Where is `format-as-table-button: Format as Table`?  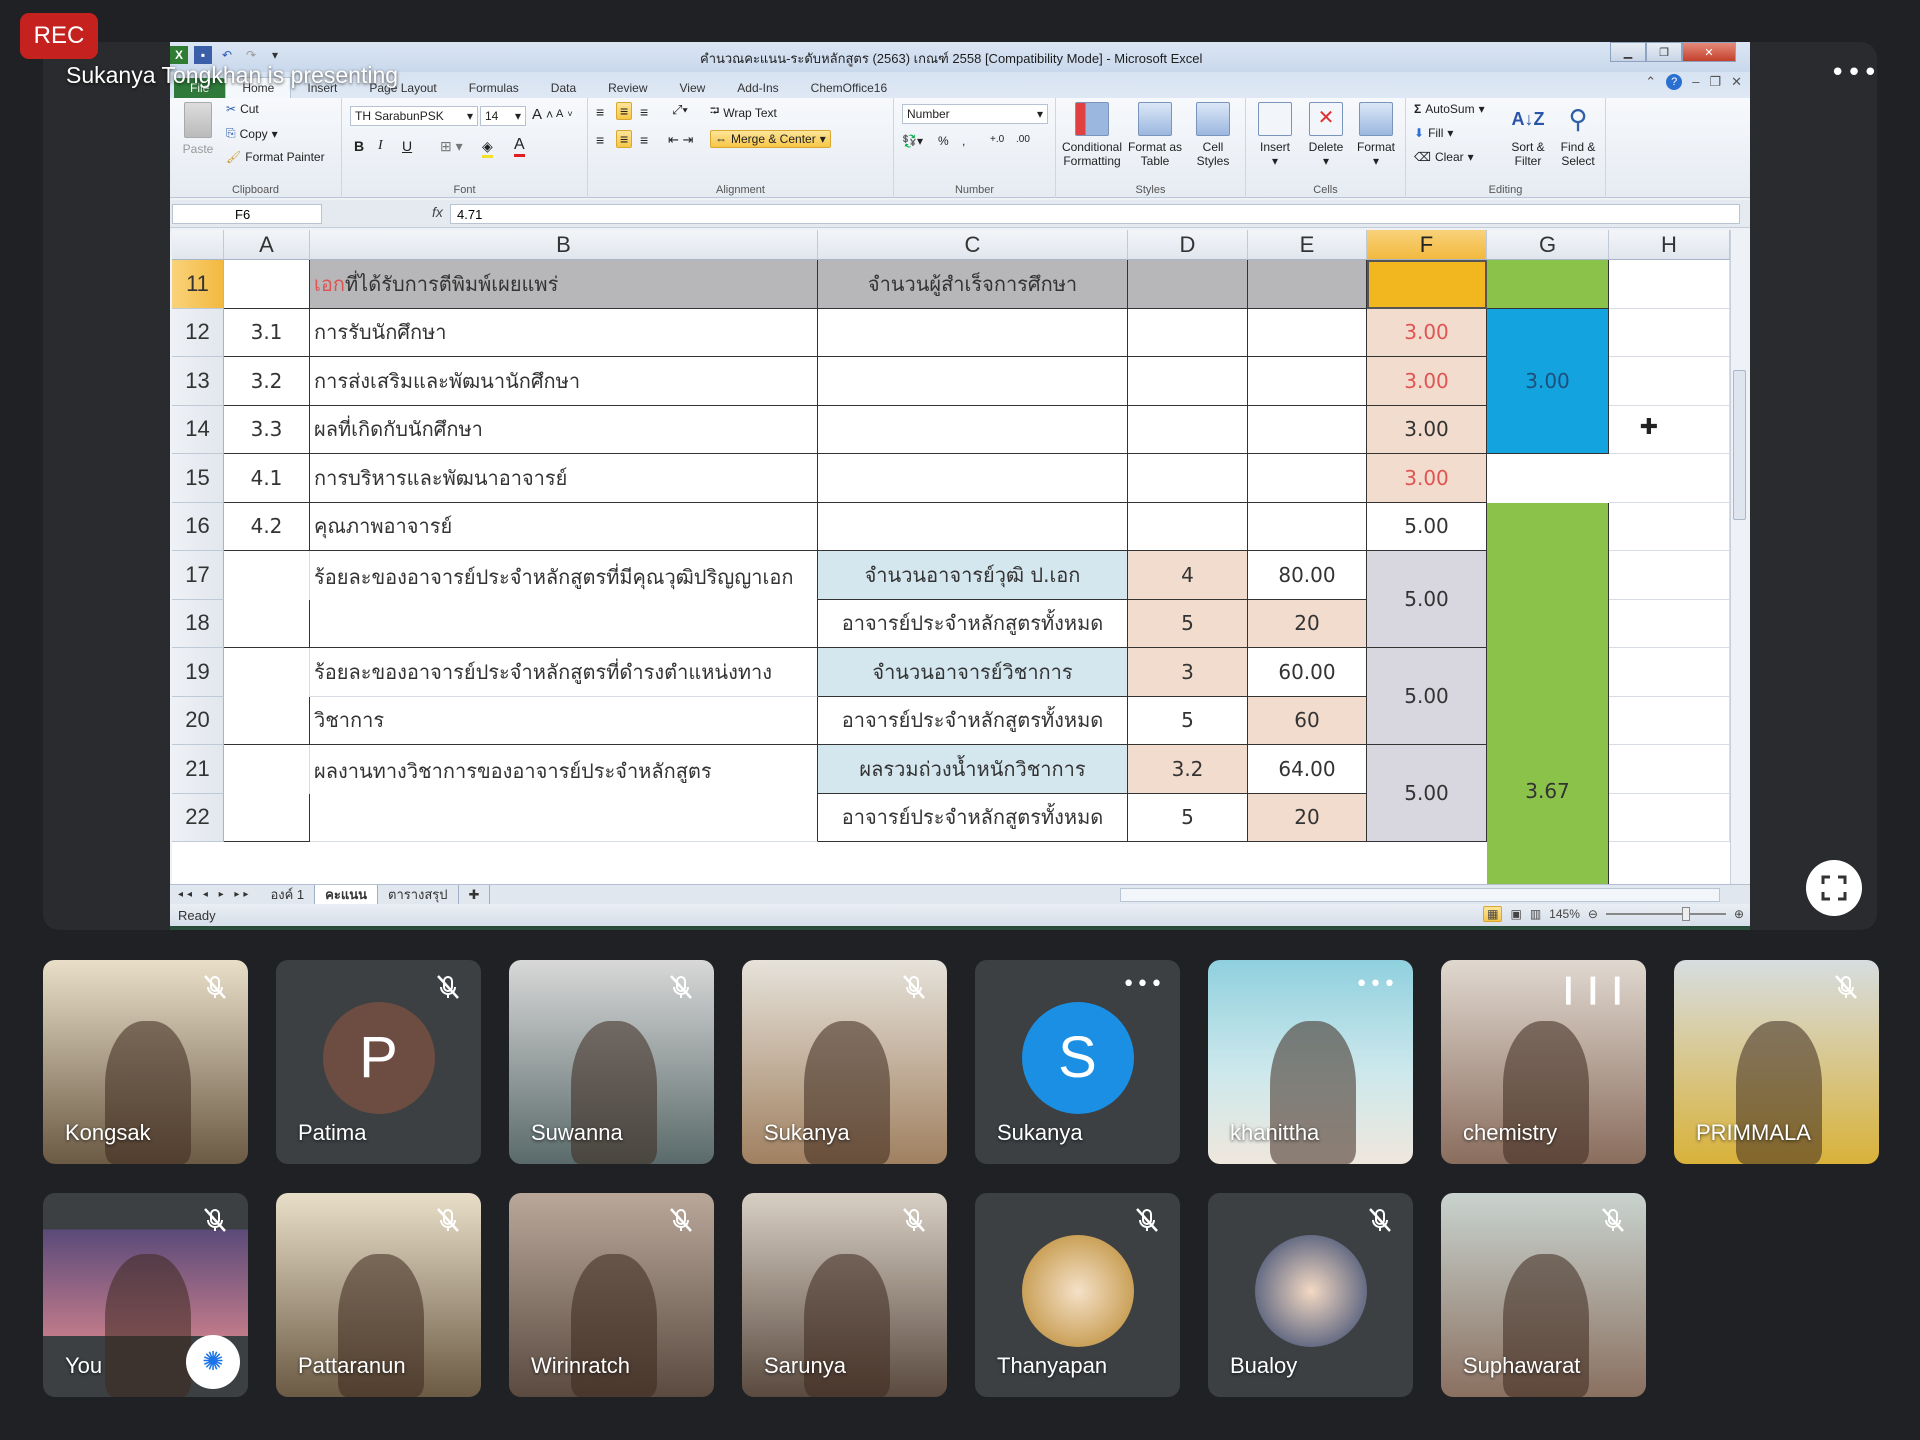
format-as-table-button: Format as Table is located at coordinates (1155, 135).